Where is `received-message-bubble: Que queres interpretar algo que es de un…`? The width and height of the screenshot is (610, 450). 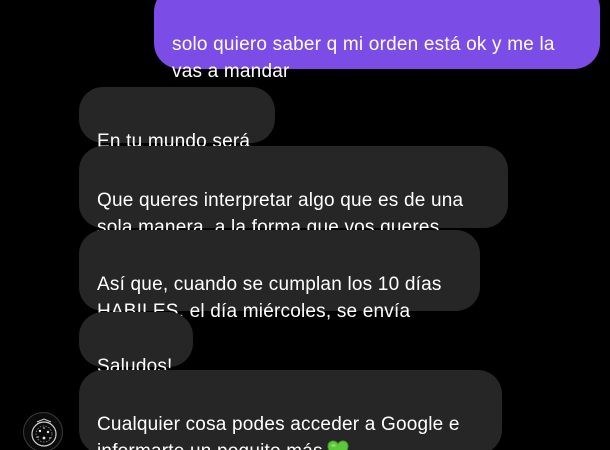 received-message-bubble: Que queres interpretar algo que es de un… is located at coordinates (293, 192).